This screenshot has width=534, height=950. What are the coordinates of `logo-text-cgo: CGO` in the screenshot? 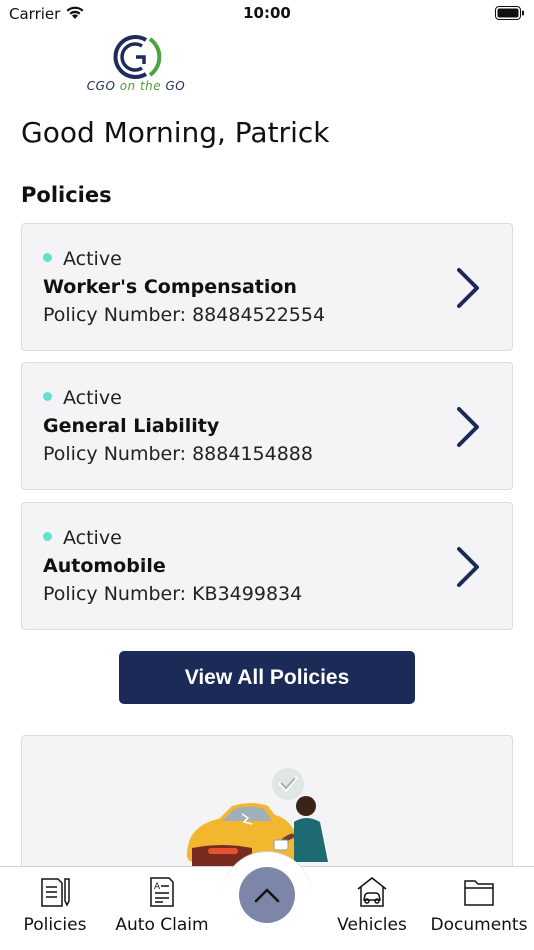 It's located at (103, 86).